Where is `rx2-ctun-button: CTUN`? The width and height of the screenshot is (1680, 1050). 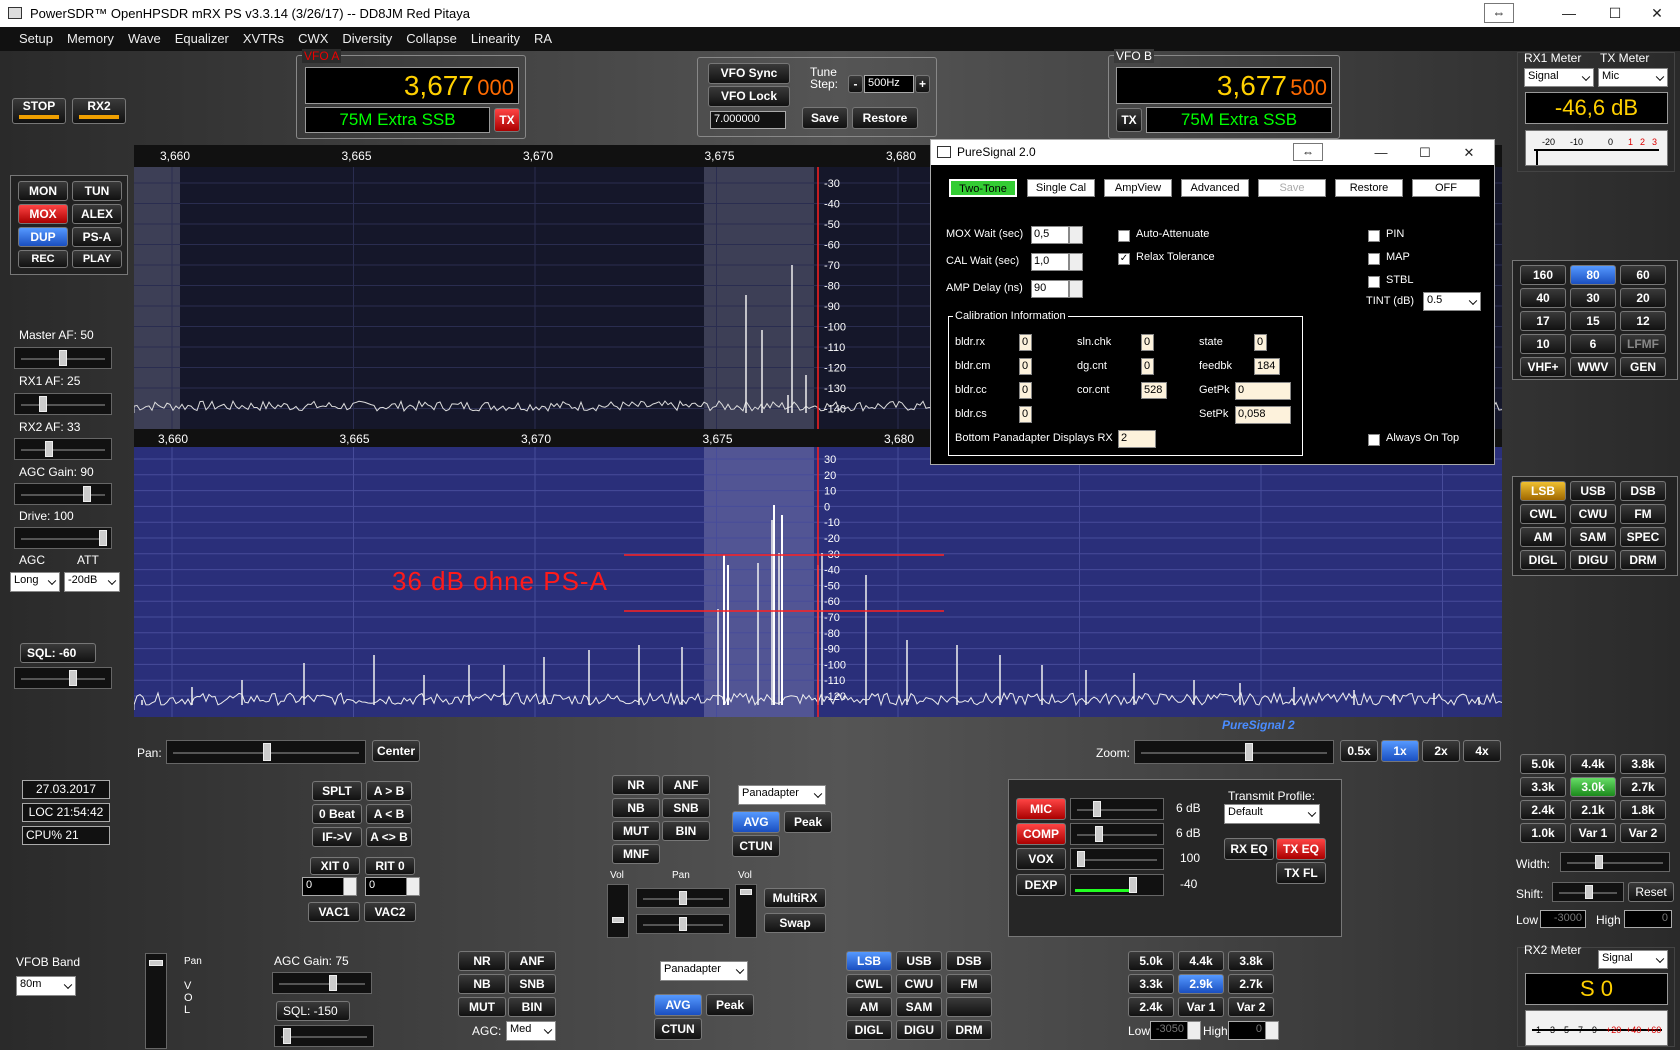
rx2-ctun-button: CTUN is located at coordinates (678, 1029).